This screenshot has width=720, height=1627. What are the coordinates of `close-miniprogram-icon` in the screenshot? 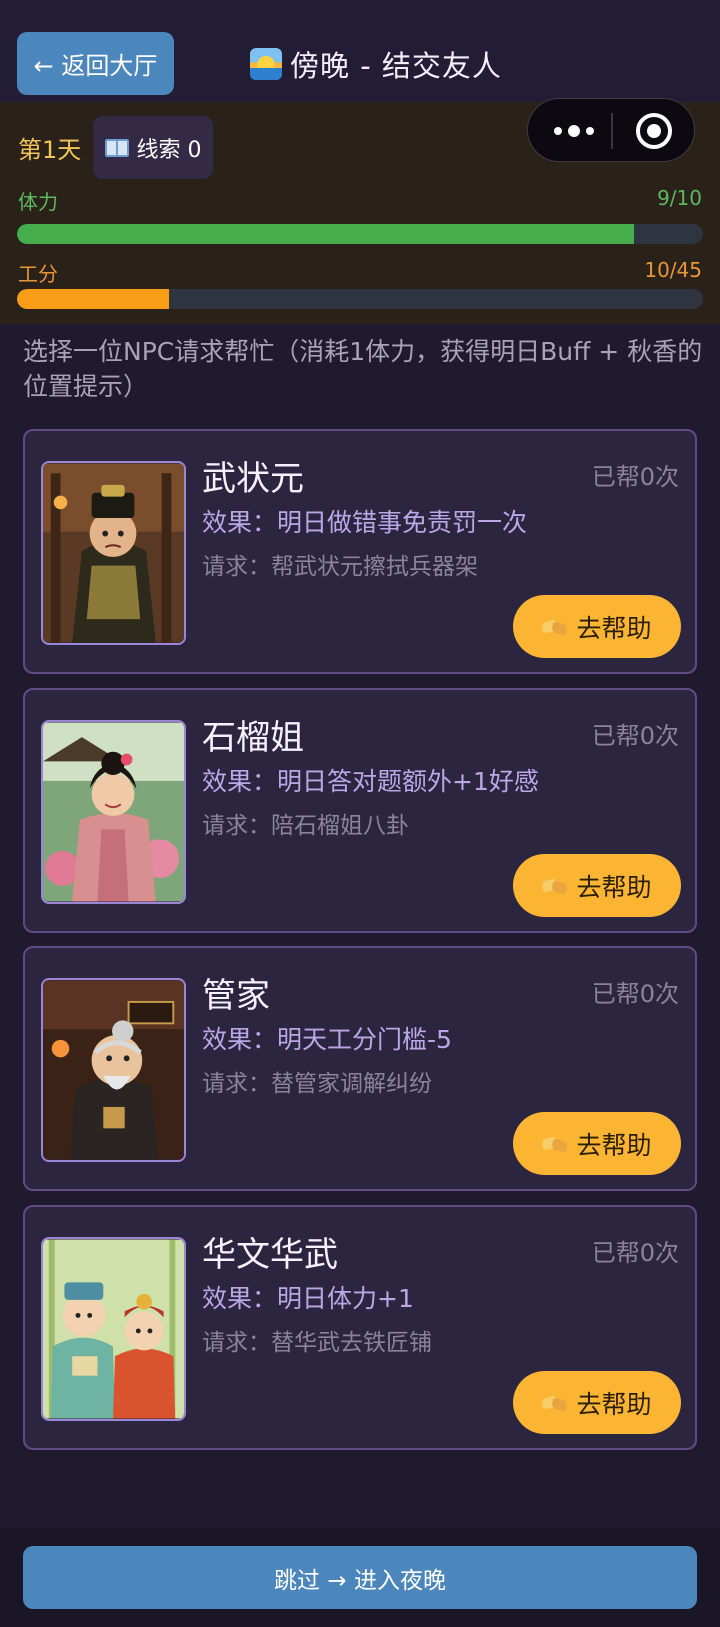 It's located at (654, 131).